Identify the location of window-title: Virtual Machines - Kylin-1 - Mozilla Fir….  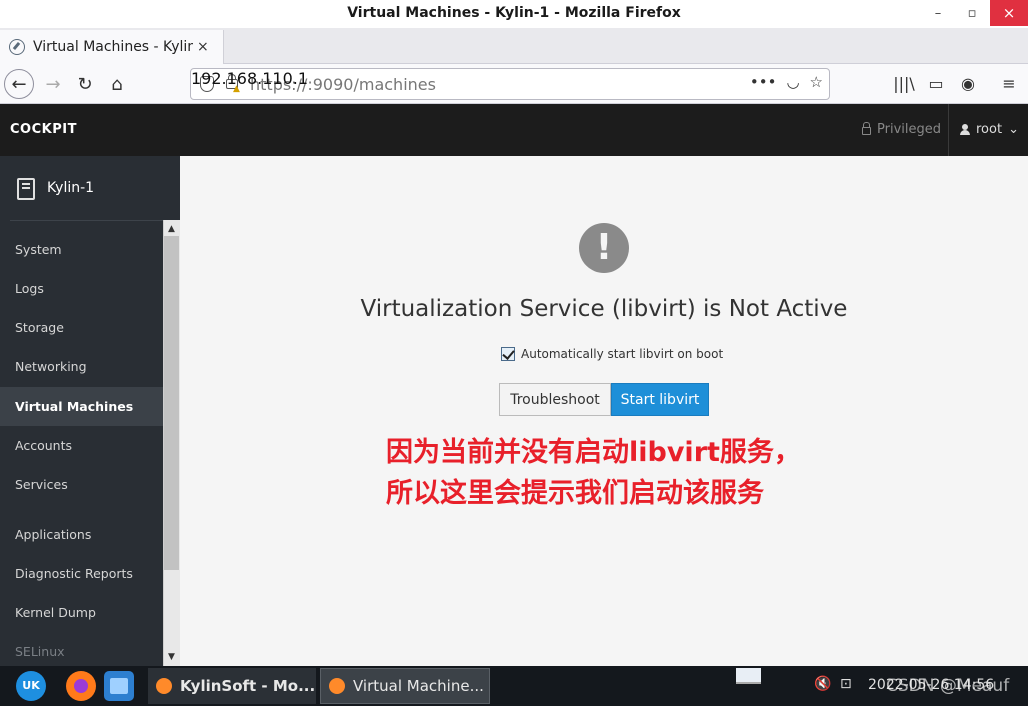
(514, 13).